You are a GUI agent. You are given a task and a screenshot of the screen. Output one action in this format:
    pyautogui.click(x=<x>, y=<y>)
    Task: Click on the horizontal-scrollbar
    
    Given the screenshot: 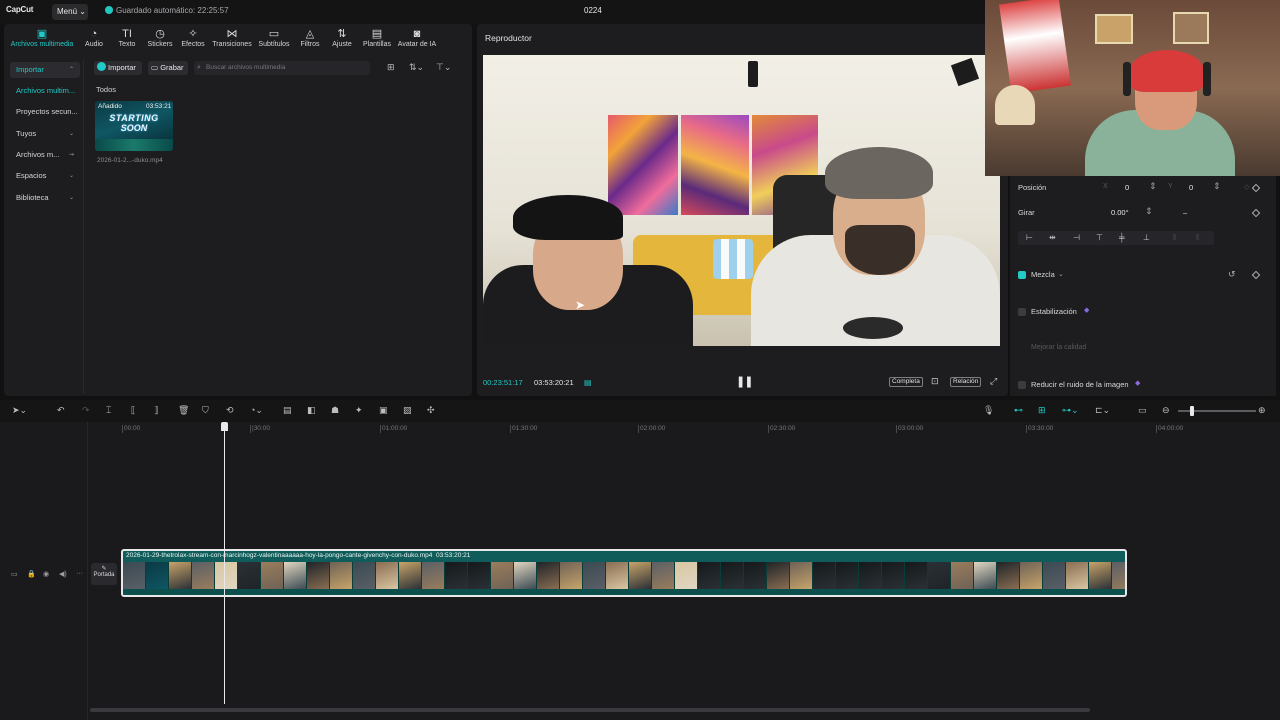 What is the action you would take?
    pyautogui.click(x=590, y=710)
    